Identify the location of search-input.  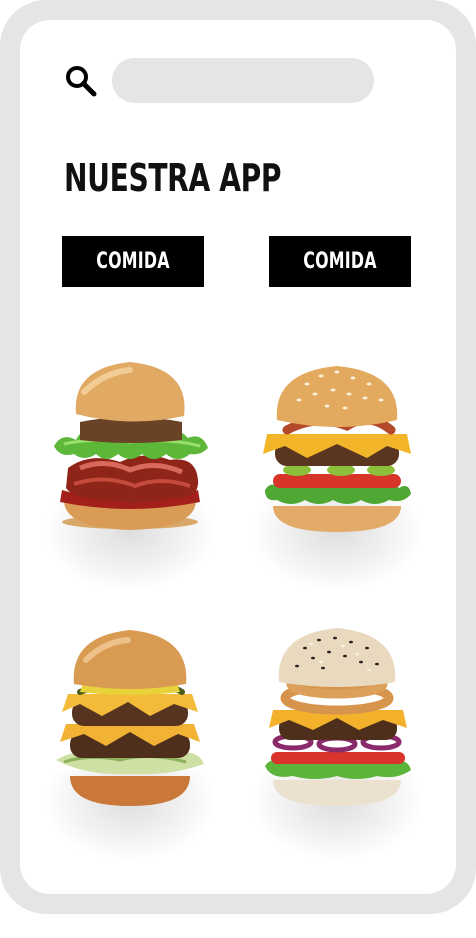
(243, 80).